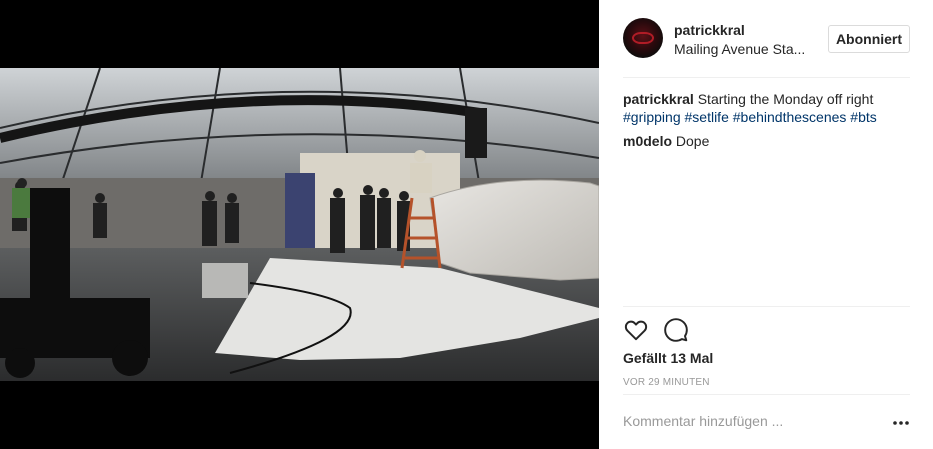 This screenshot has height=449, width=933. What do you see at coordinates (748, 421) in the screenshot?
I see `comment-input` at bounding box center [748, 421].